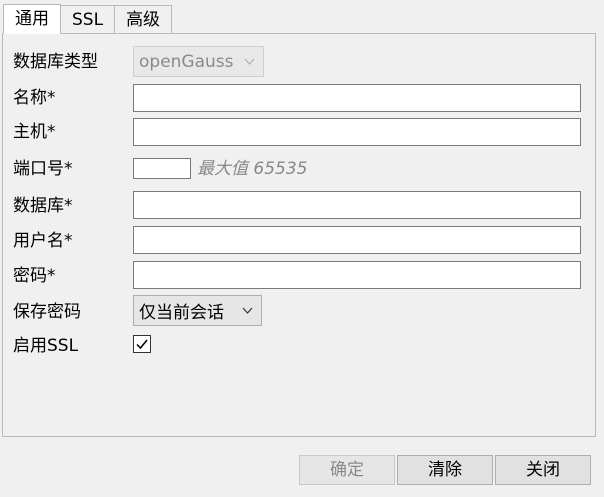  Describe the element at coordinates (347, 470) in the screenshot. I see `confirm-button: 确定` at that location.